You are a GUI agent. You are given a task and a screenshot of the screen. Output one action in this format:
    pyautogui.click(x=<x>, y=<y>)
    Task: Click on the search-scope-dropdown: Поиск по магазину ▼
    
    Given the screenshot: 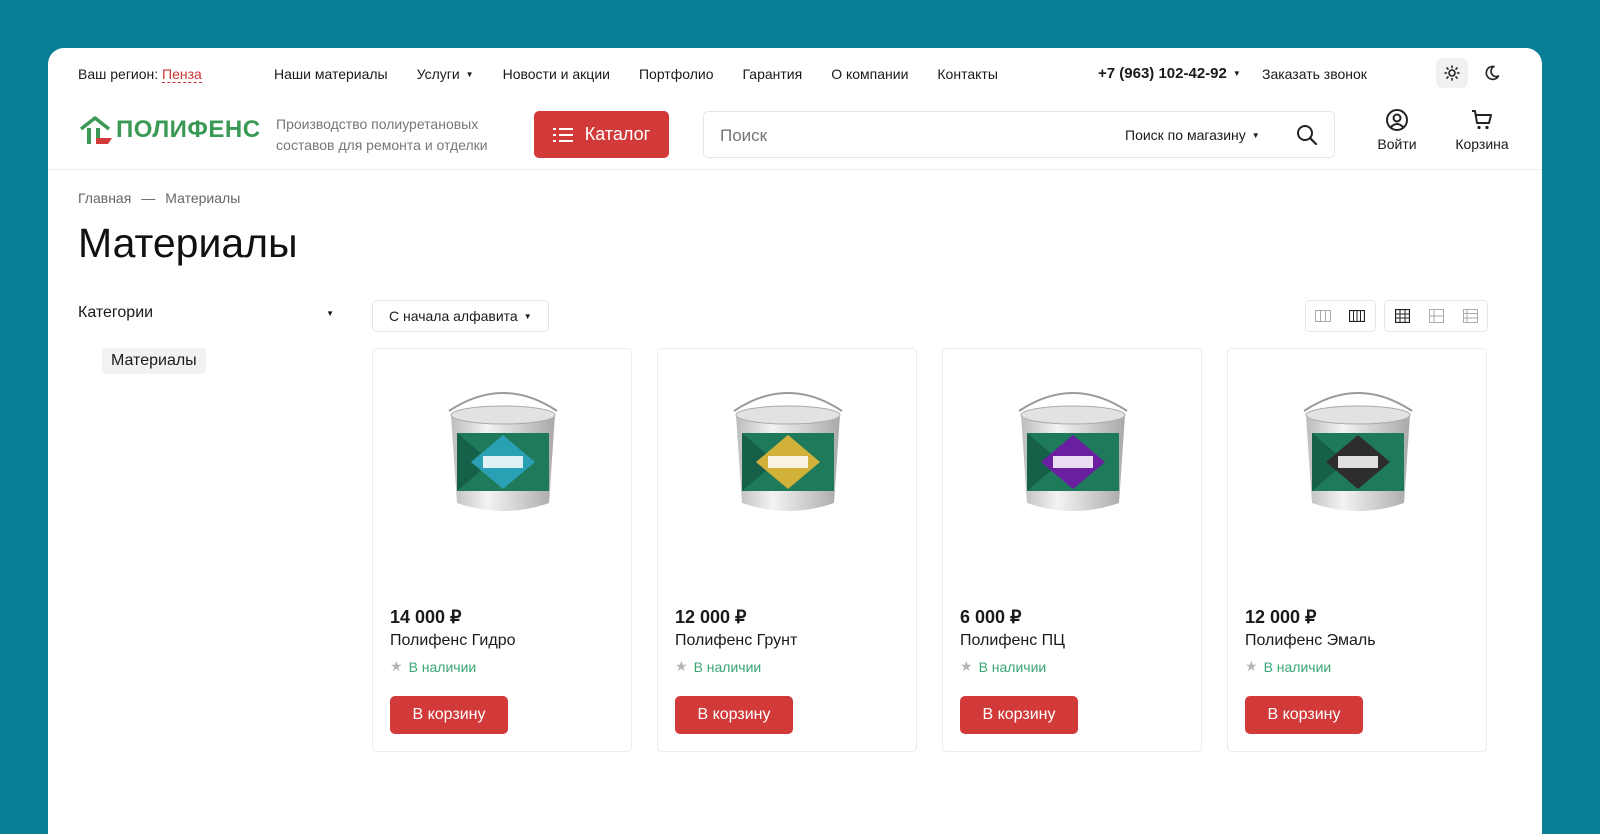 What is the action you would take?
    pyautogui.click(x=1192, y=135)
    